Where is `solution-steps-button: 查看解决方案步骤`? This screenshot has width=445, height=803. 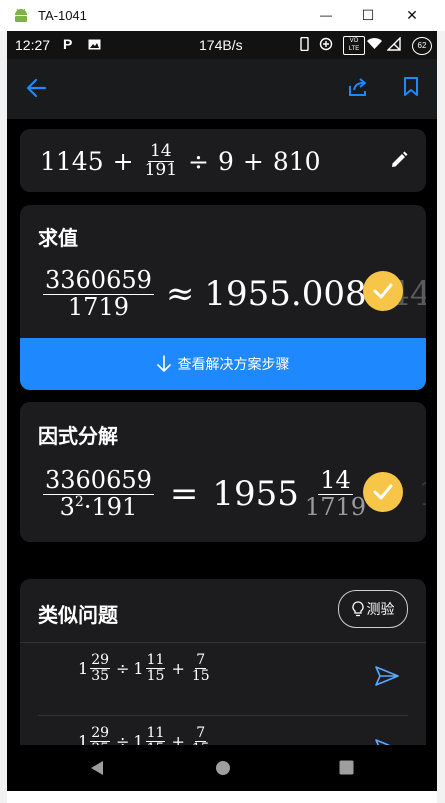
solution-steps-button: 查看解决方案步骤 is located at coordinates (223, 364).